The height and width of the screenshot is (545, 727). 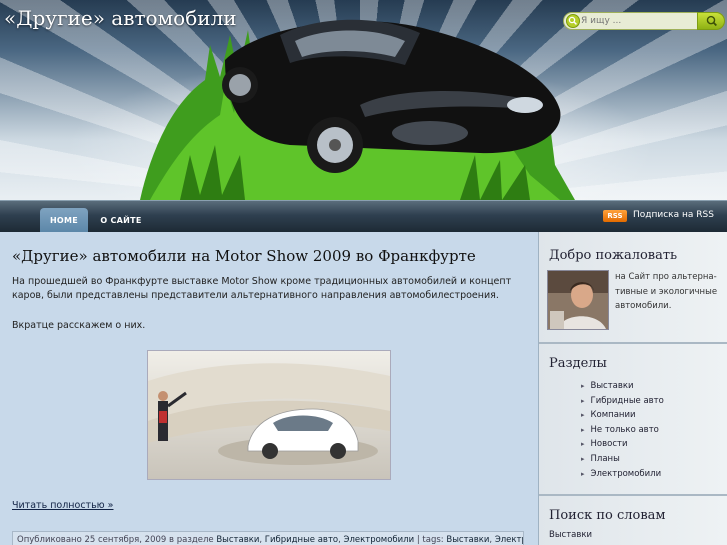 I want to click on category-item: Не только авто, so click(x=622, y=430).